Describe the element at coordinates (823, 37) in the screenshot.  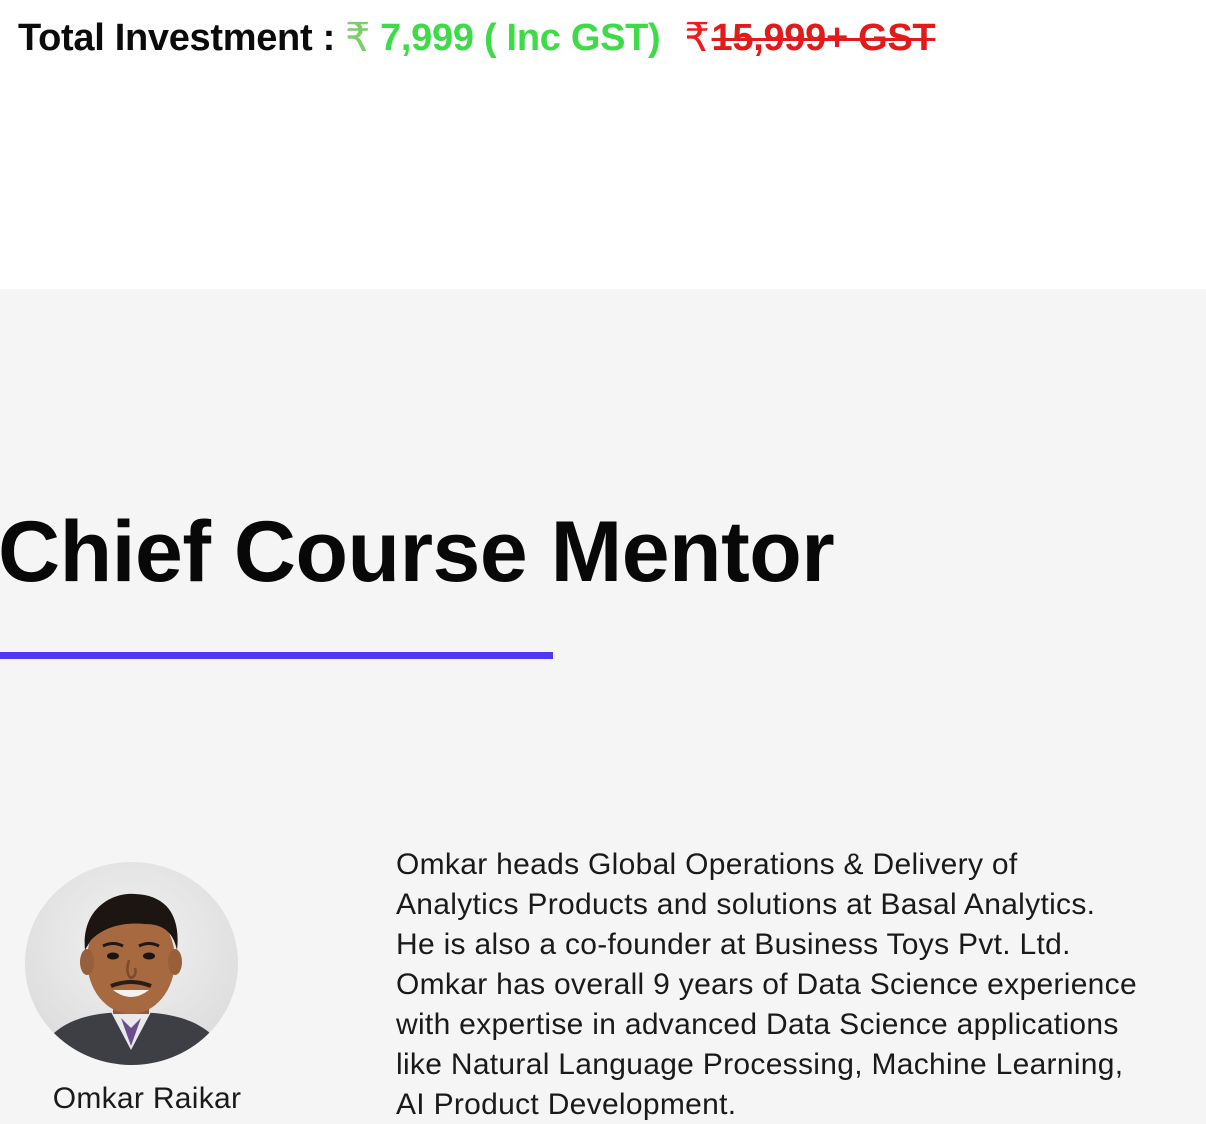
I see `original-price: 15,999+ GST` at that location.